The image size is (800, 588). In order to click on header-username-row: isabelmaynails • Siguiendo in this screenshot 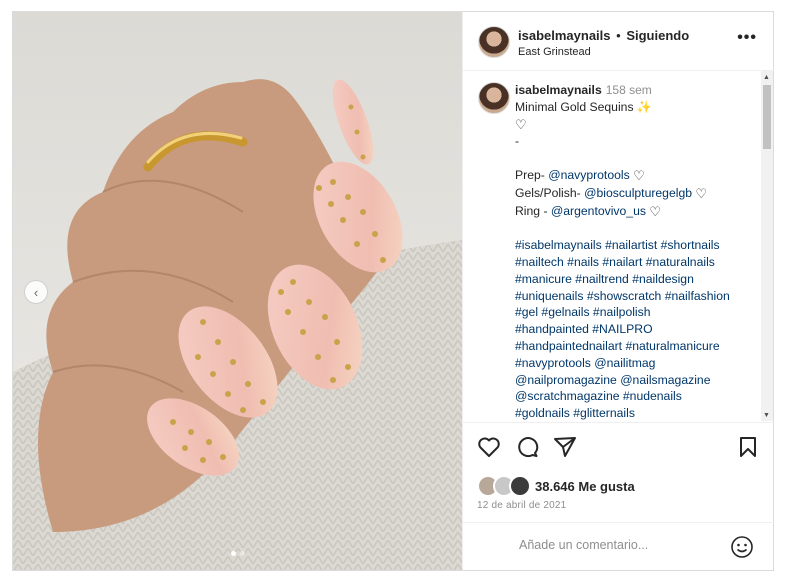, I will do `click(603, 35)`.